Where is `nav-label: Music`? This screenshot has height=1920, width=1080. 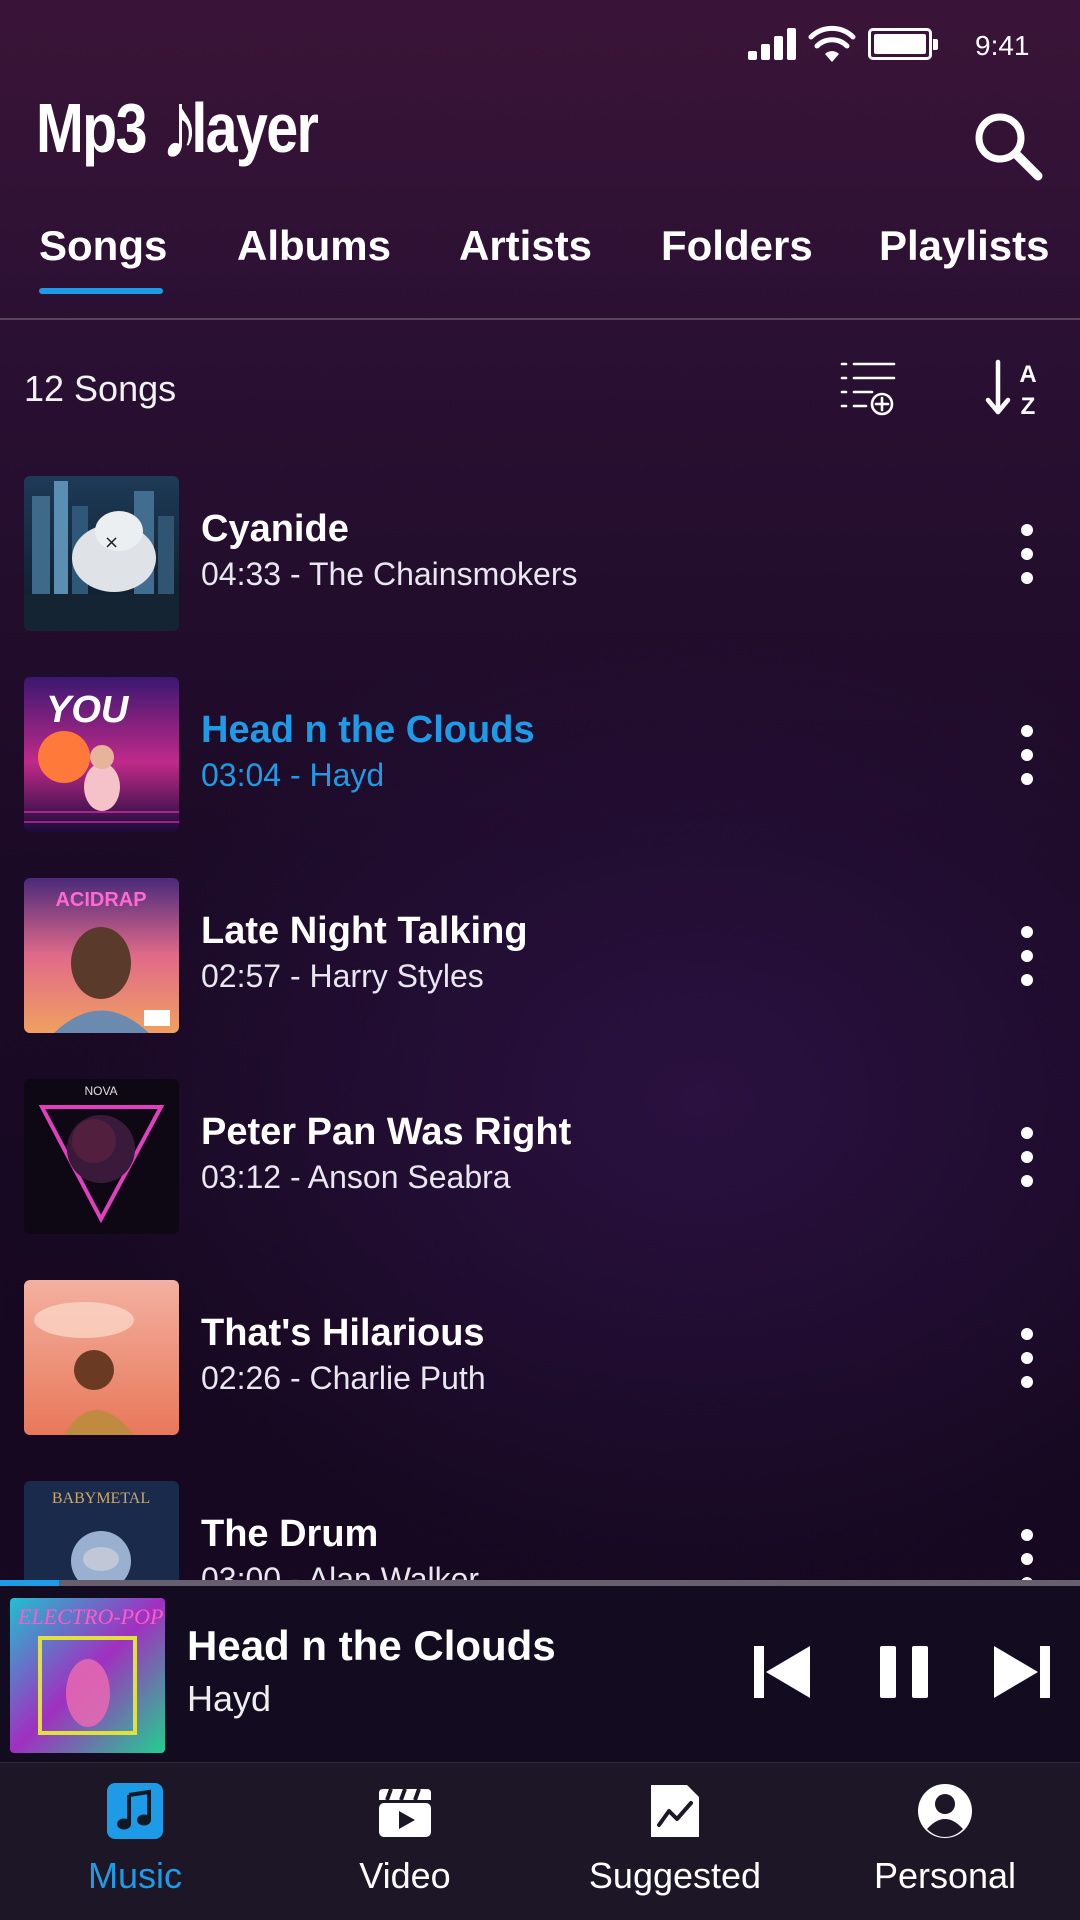
nav-label: Music is located at coordinates (134, 1875).